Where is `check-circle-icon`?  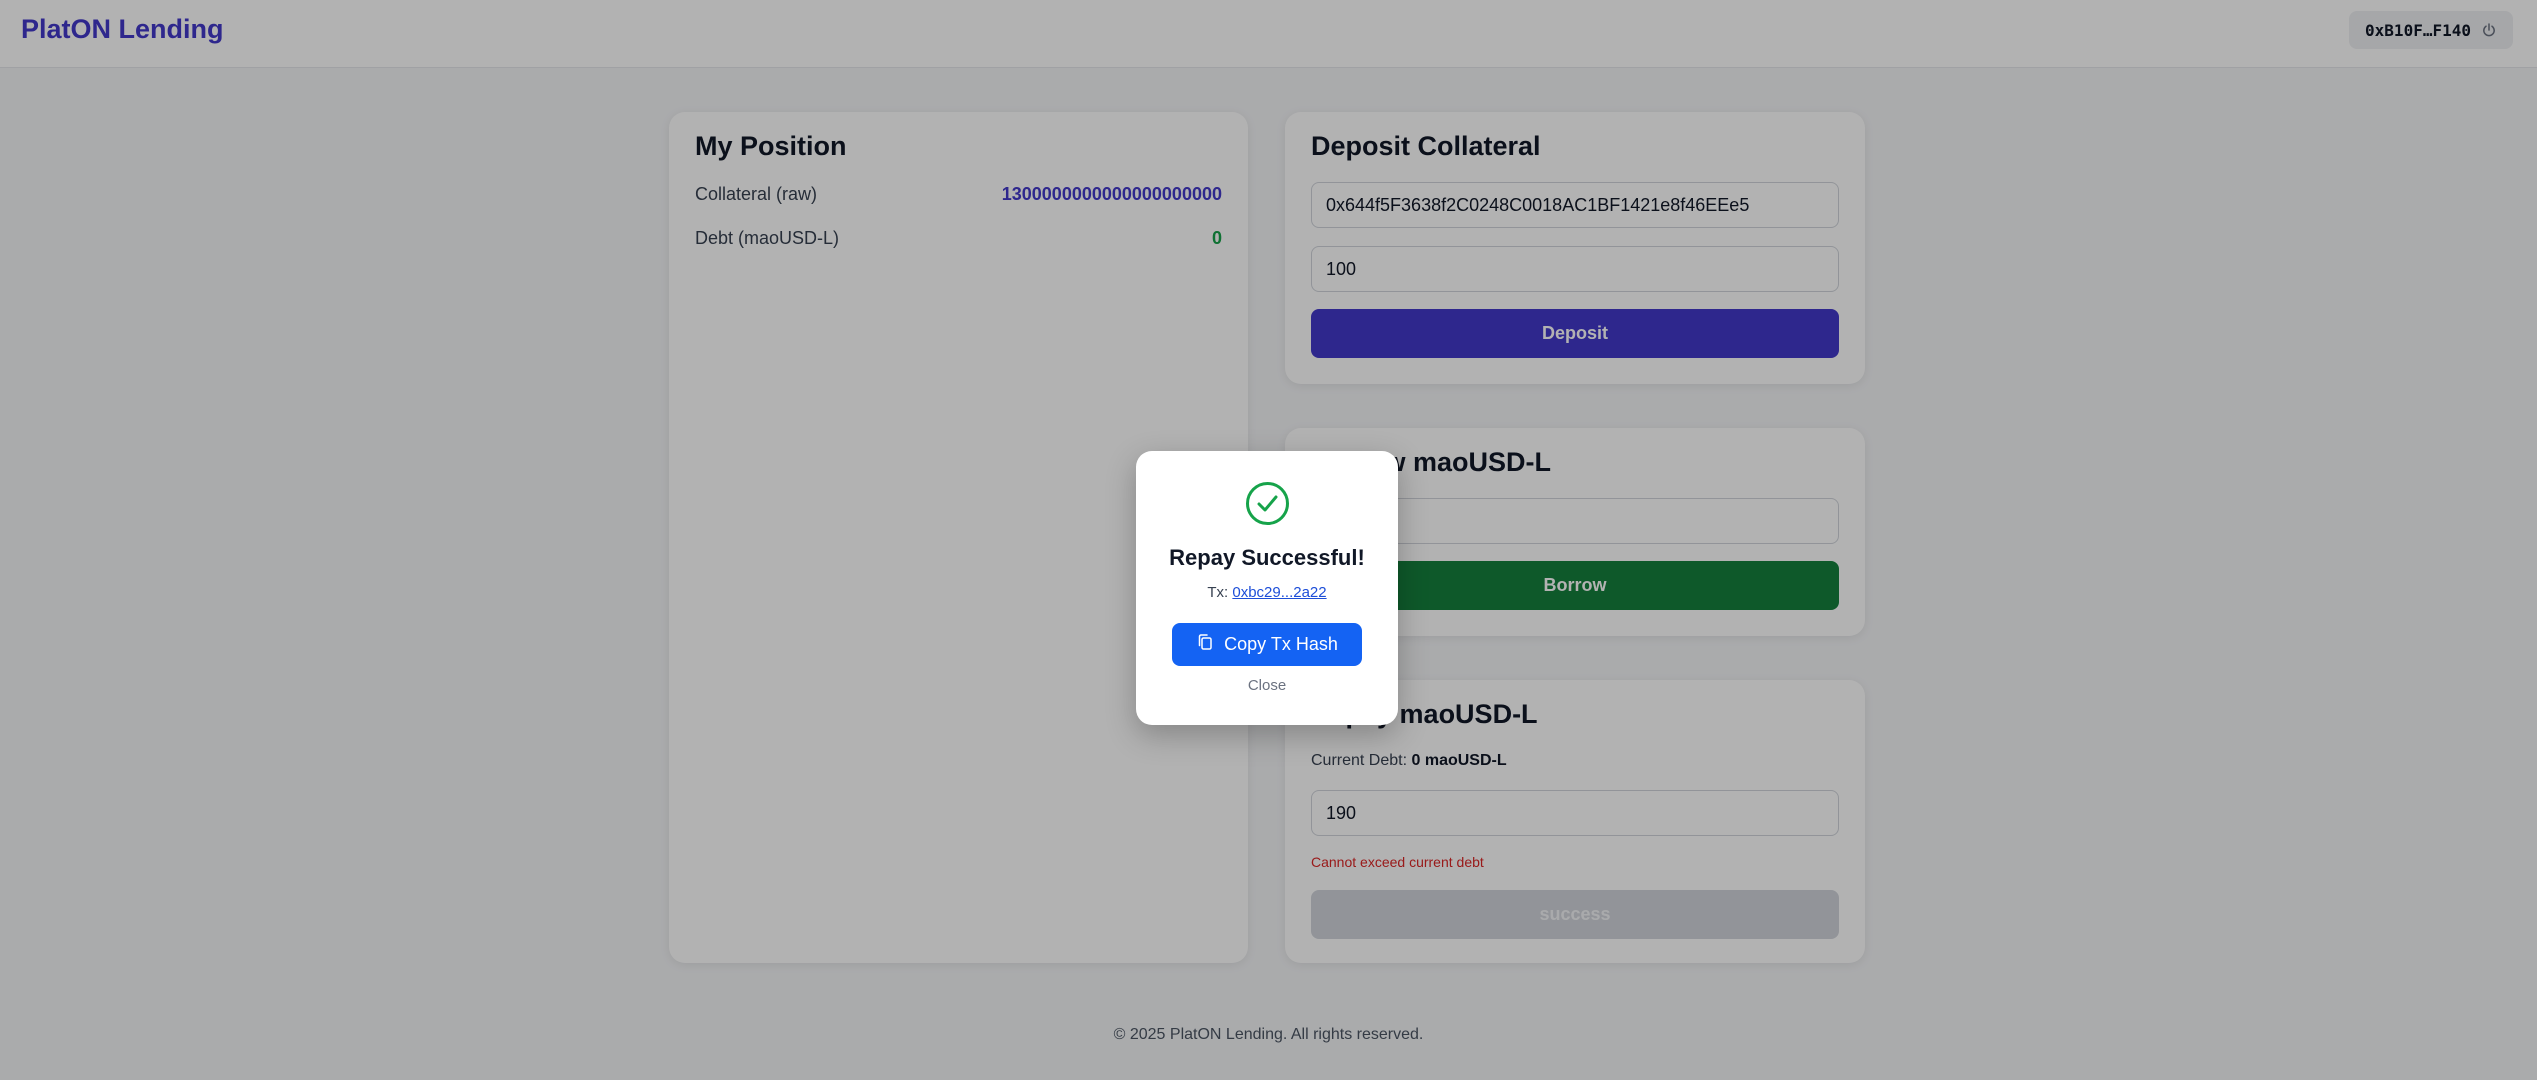 check-circle-icon is located at coordinates (1267, 503).